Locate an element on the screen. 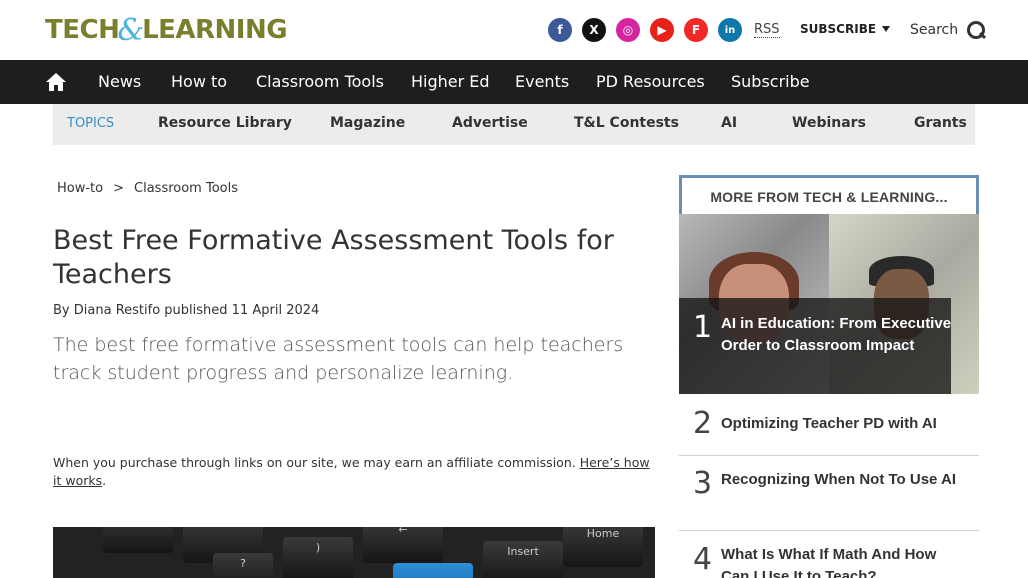 This screenshot has height=578, width=1028. instagram-icon: ◎ is located at coordinates (628, 30).